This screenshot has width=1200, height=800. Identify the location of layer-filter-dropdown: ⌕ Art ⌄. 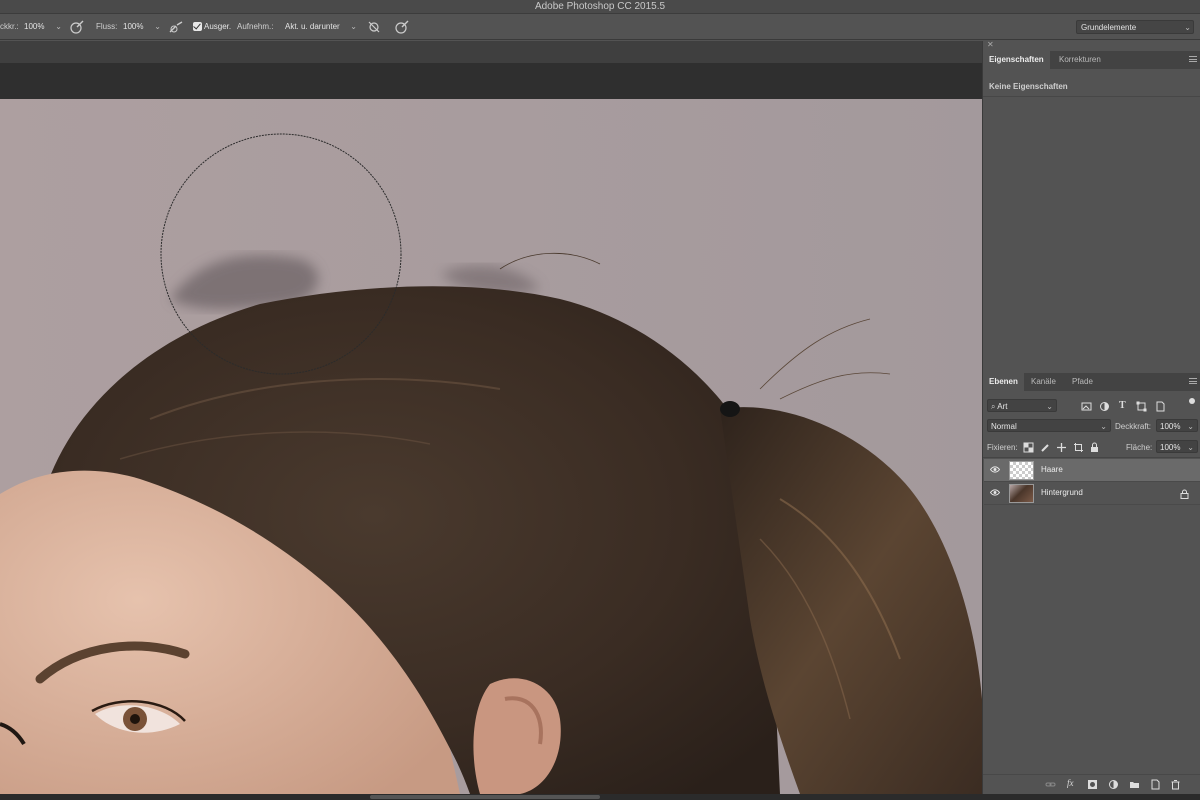
(1022, 405).